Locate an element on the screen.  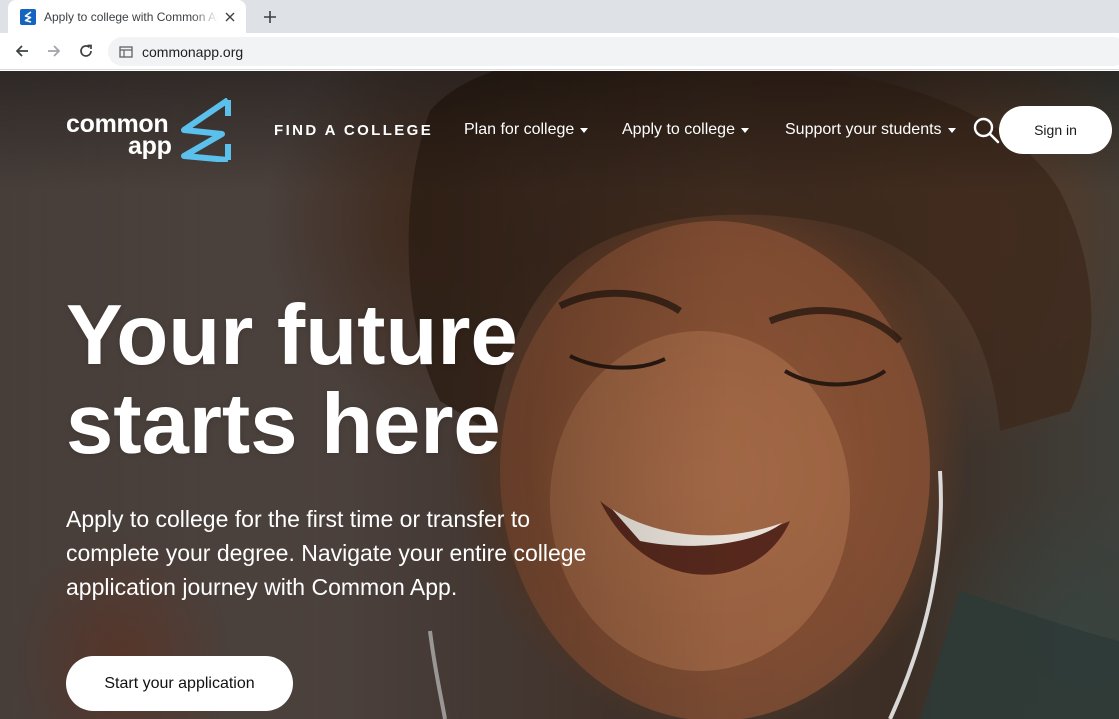
nav-apply-to-college: Apply to college is located at coordinates (685, 130).